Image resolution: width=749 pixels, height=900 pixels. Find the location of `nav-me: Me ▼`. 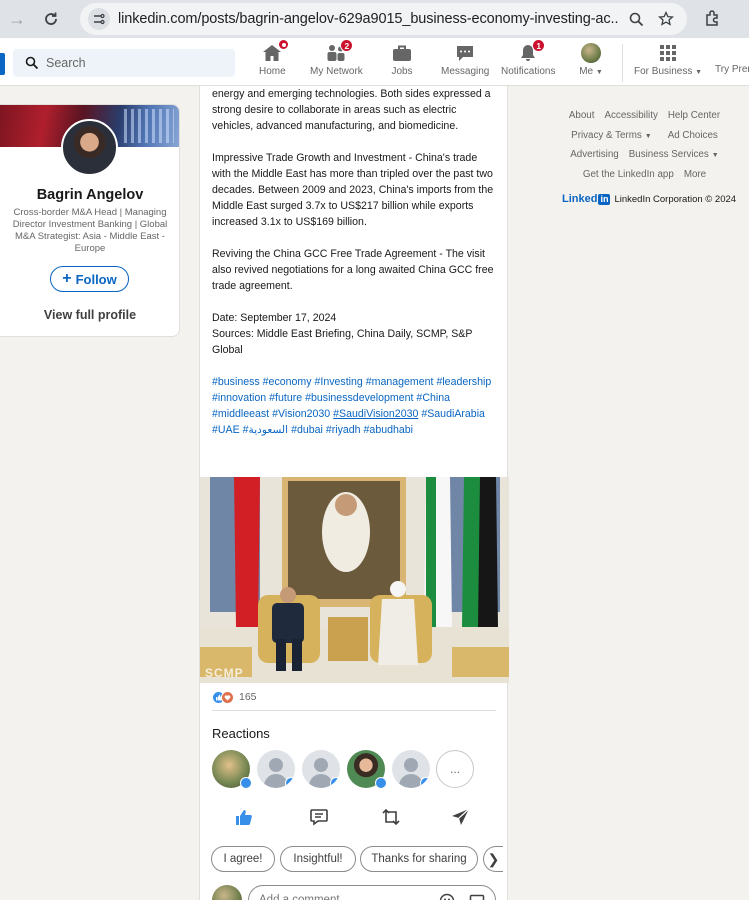

nav-me: Me ▼ is located at coordinates (591, 62).